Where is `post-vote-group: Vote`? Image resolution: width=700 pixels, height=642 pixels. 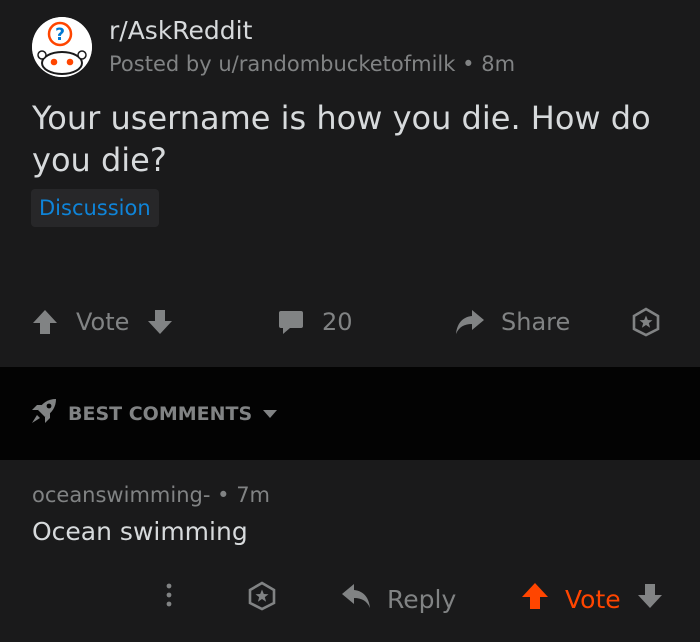 post-vote-group: Vote is located at coordinates (102, 322).